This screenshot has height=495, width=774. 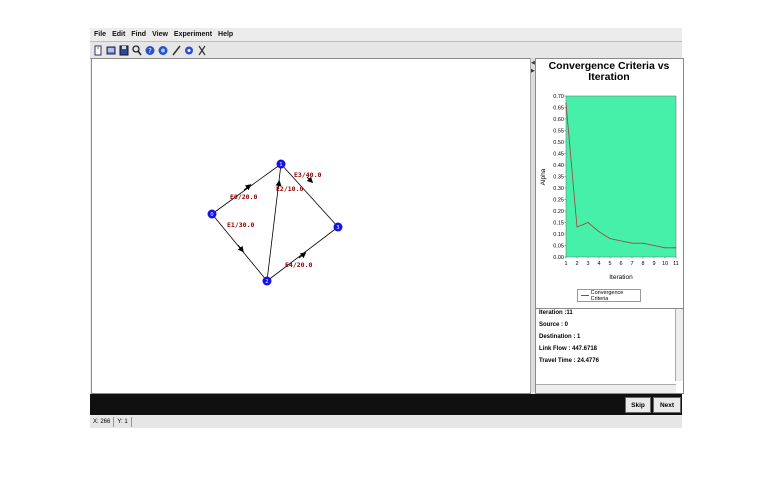 What do you see at coordinates (558, 212) in the screenshot?
I see `y-tick-label: 0.20` at bounding box center [558, 212].